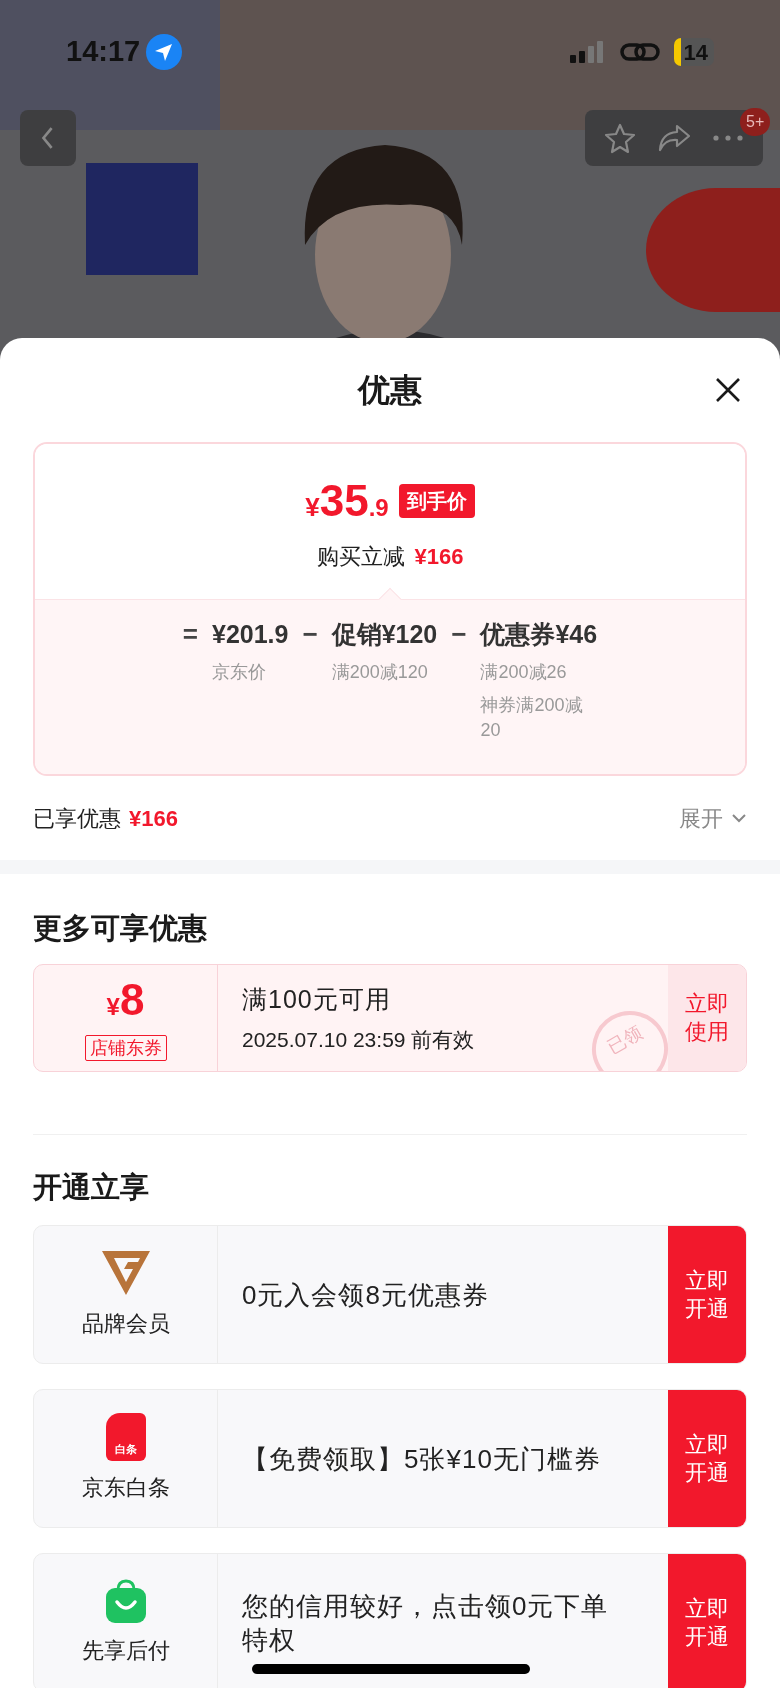 The height and width of the screenshot is (1688, 780). What do you see at coordinates (91, 1187) in the screenshot?
I see `section-title: 开通立享` at bounding box center [91, 1187].